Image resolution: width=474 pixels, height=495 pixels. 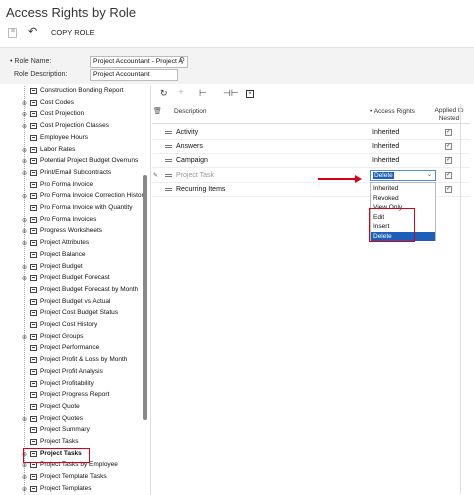 What do you see at coordinates (157, 111) in the screenshot?
I see `trash-icon: 🗑` at bounding box center [157, 111].